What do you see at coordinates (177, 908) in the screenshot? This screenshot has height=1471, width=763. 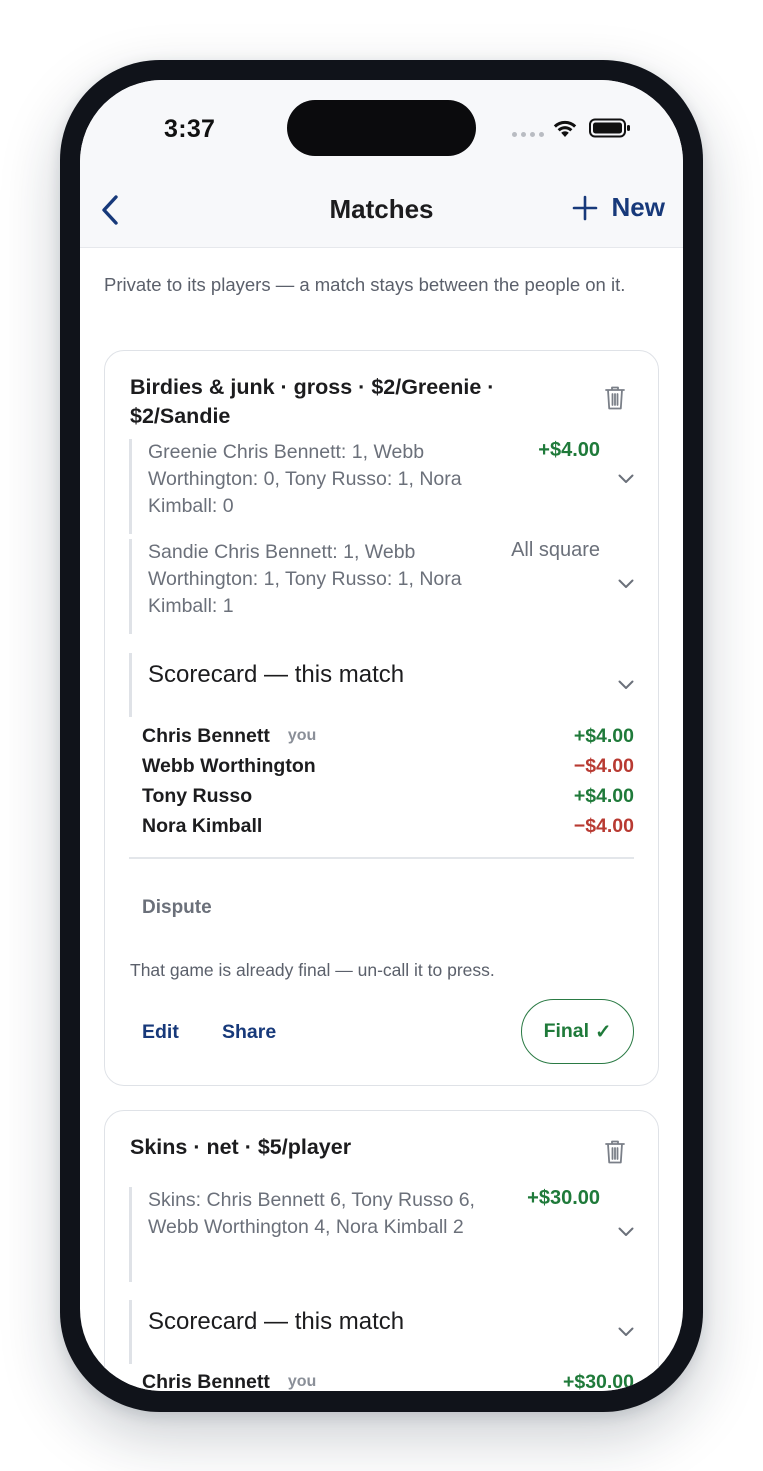 I see `dispute-button: Dispute` at bounding box center [177, 908].